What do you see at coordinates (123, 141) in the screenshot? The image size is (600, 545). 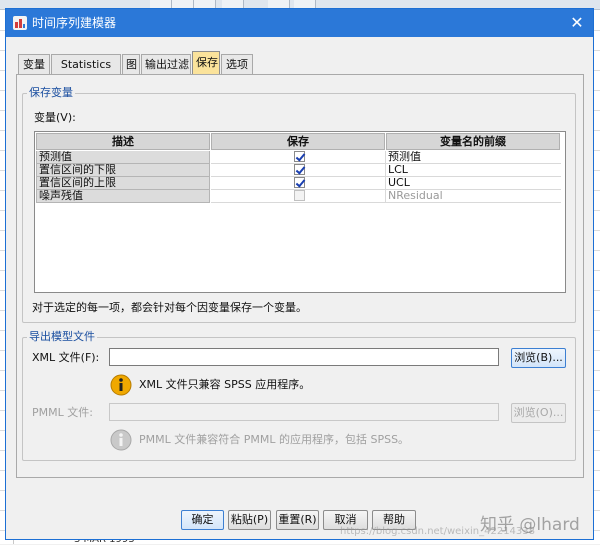 I see `column-header-description: 描述` at bounding box center [123, 141].